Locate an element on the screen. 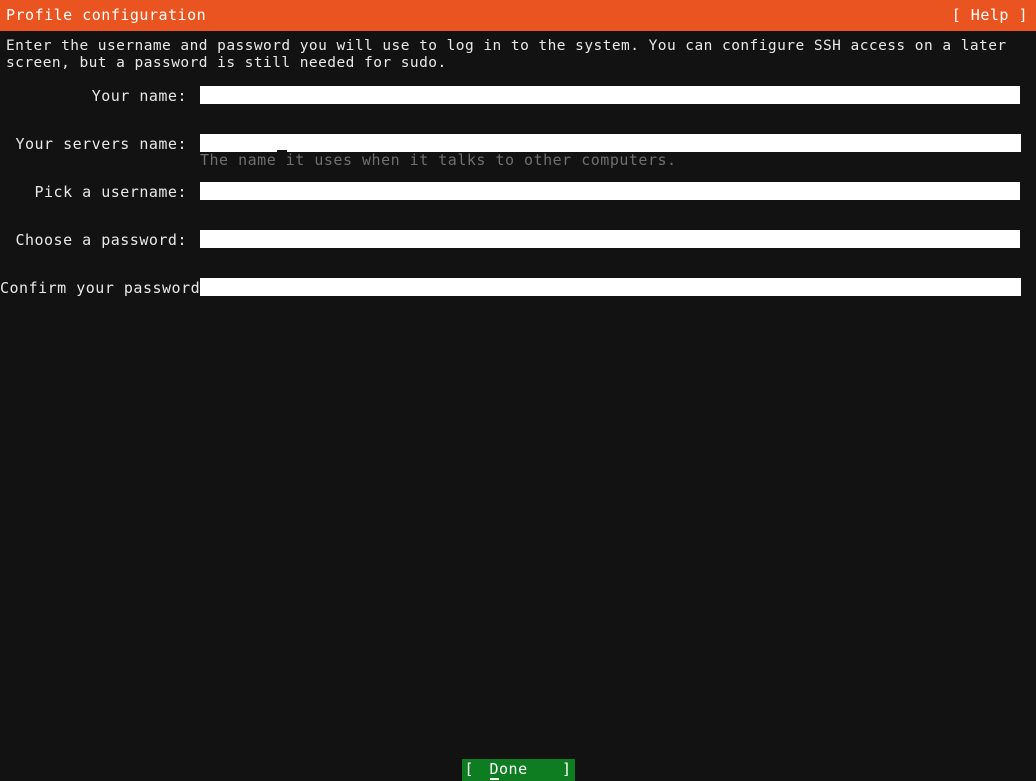  field-row-your-name: Your name: David is located at coordinates (518, 110).